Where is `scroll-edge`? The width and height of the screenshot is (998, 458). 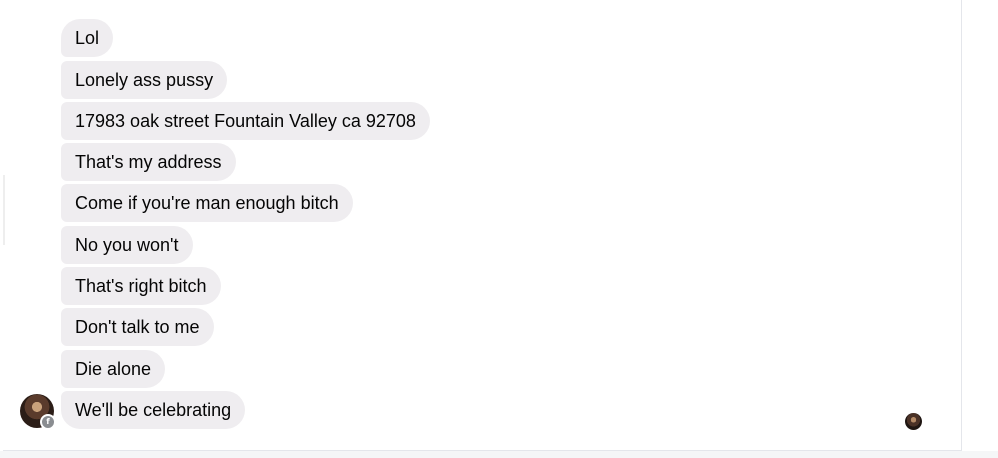
scroll-edge is located at coordinates (4, 210).